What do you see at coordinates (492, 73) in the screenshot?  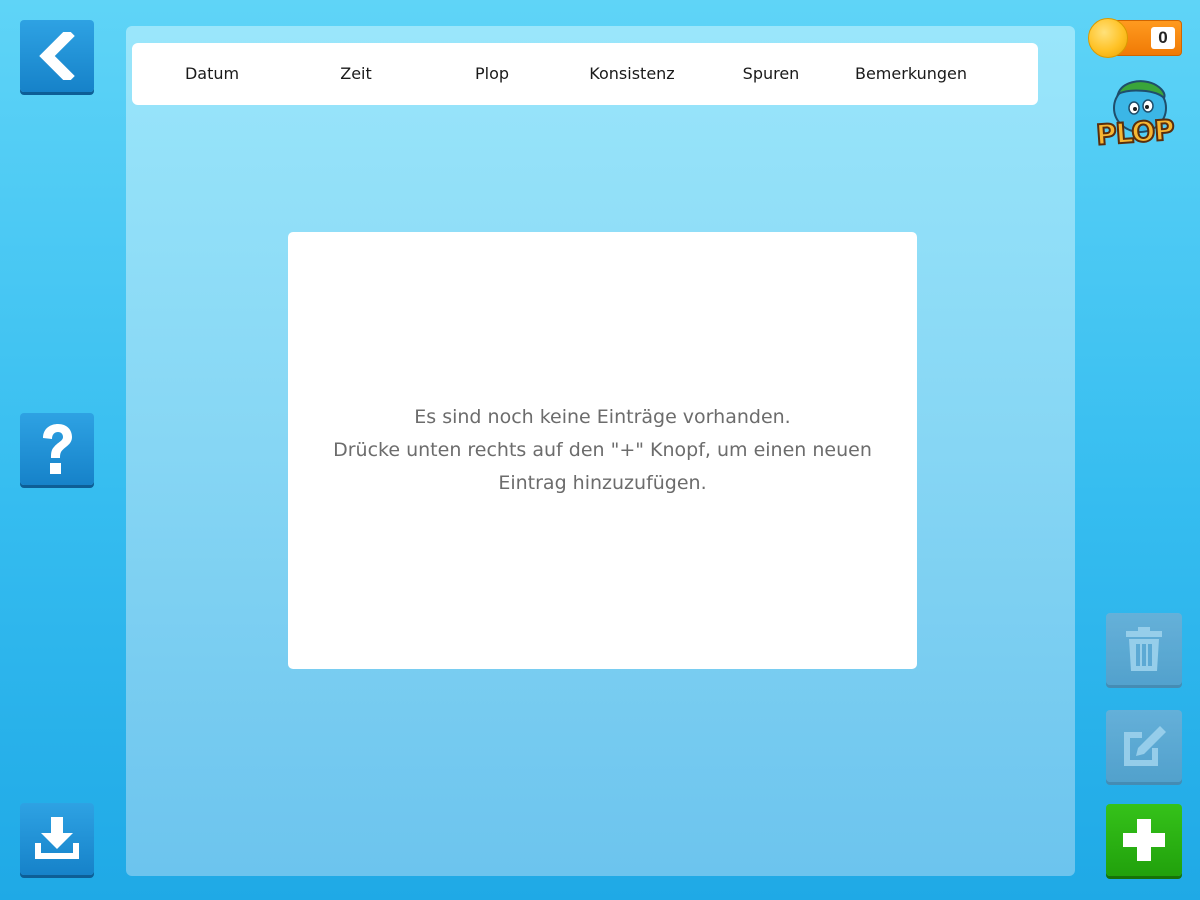 I see `column-header-plop: Plop` at bounding box center [492, 73].